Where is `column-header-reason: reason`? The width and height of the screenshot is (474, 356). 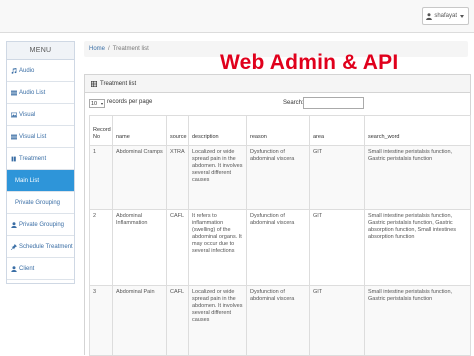 column-header-reason: reason is located at coordinates (278, 130).